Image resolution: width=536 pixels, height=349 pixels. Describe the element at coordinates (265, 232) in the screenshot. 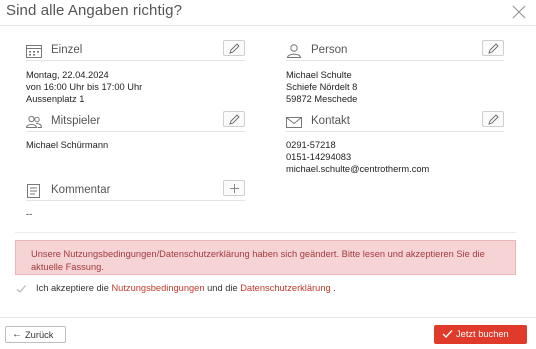

I see `divider` at that location.